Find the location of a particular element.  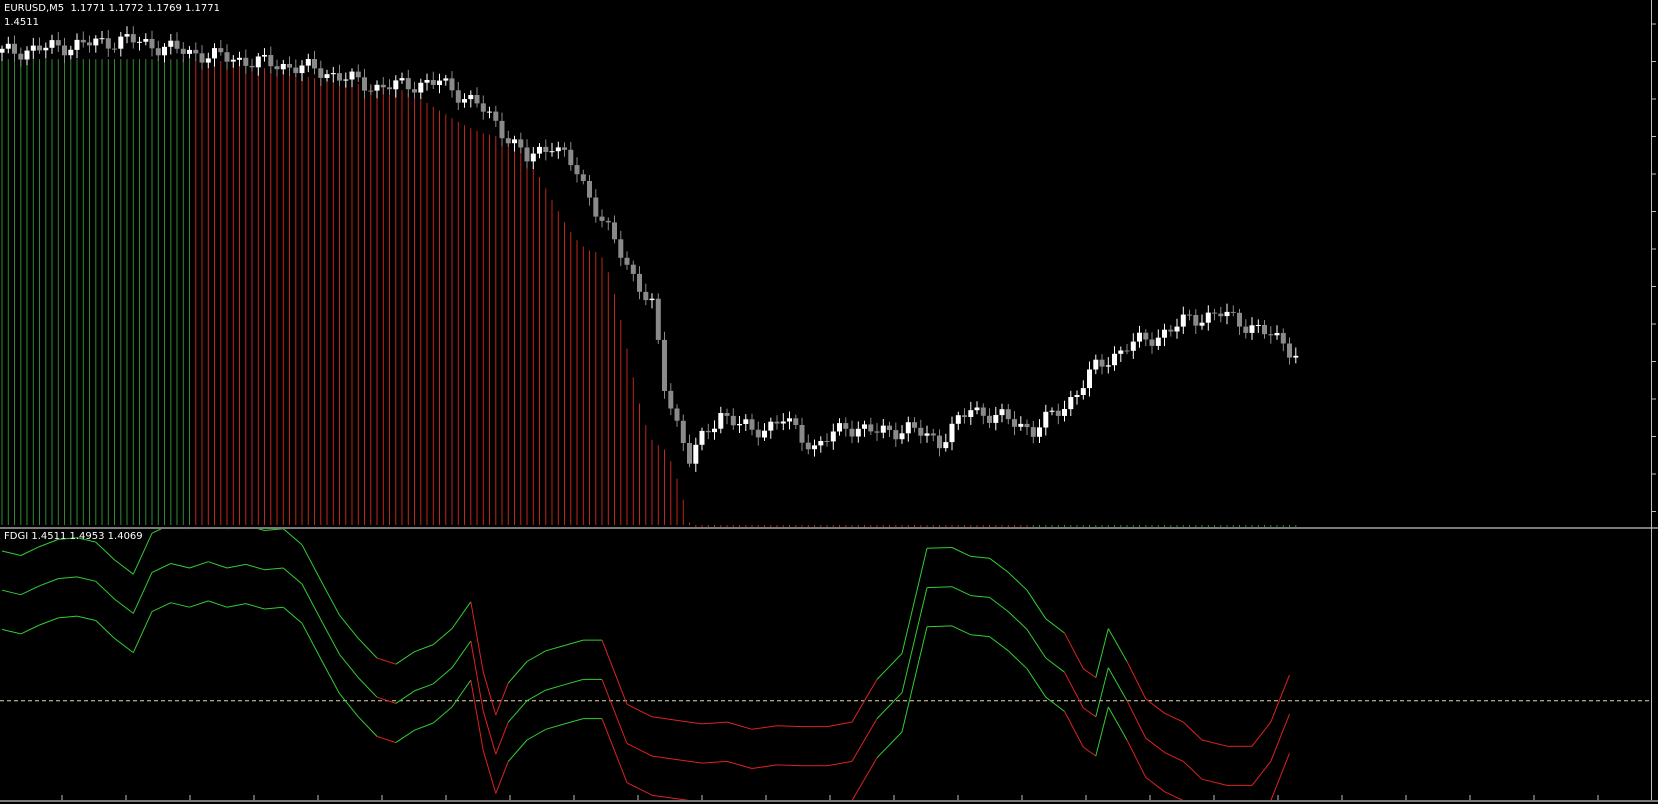

price-scale-border is located at coordinates (1651, 400).